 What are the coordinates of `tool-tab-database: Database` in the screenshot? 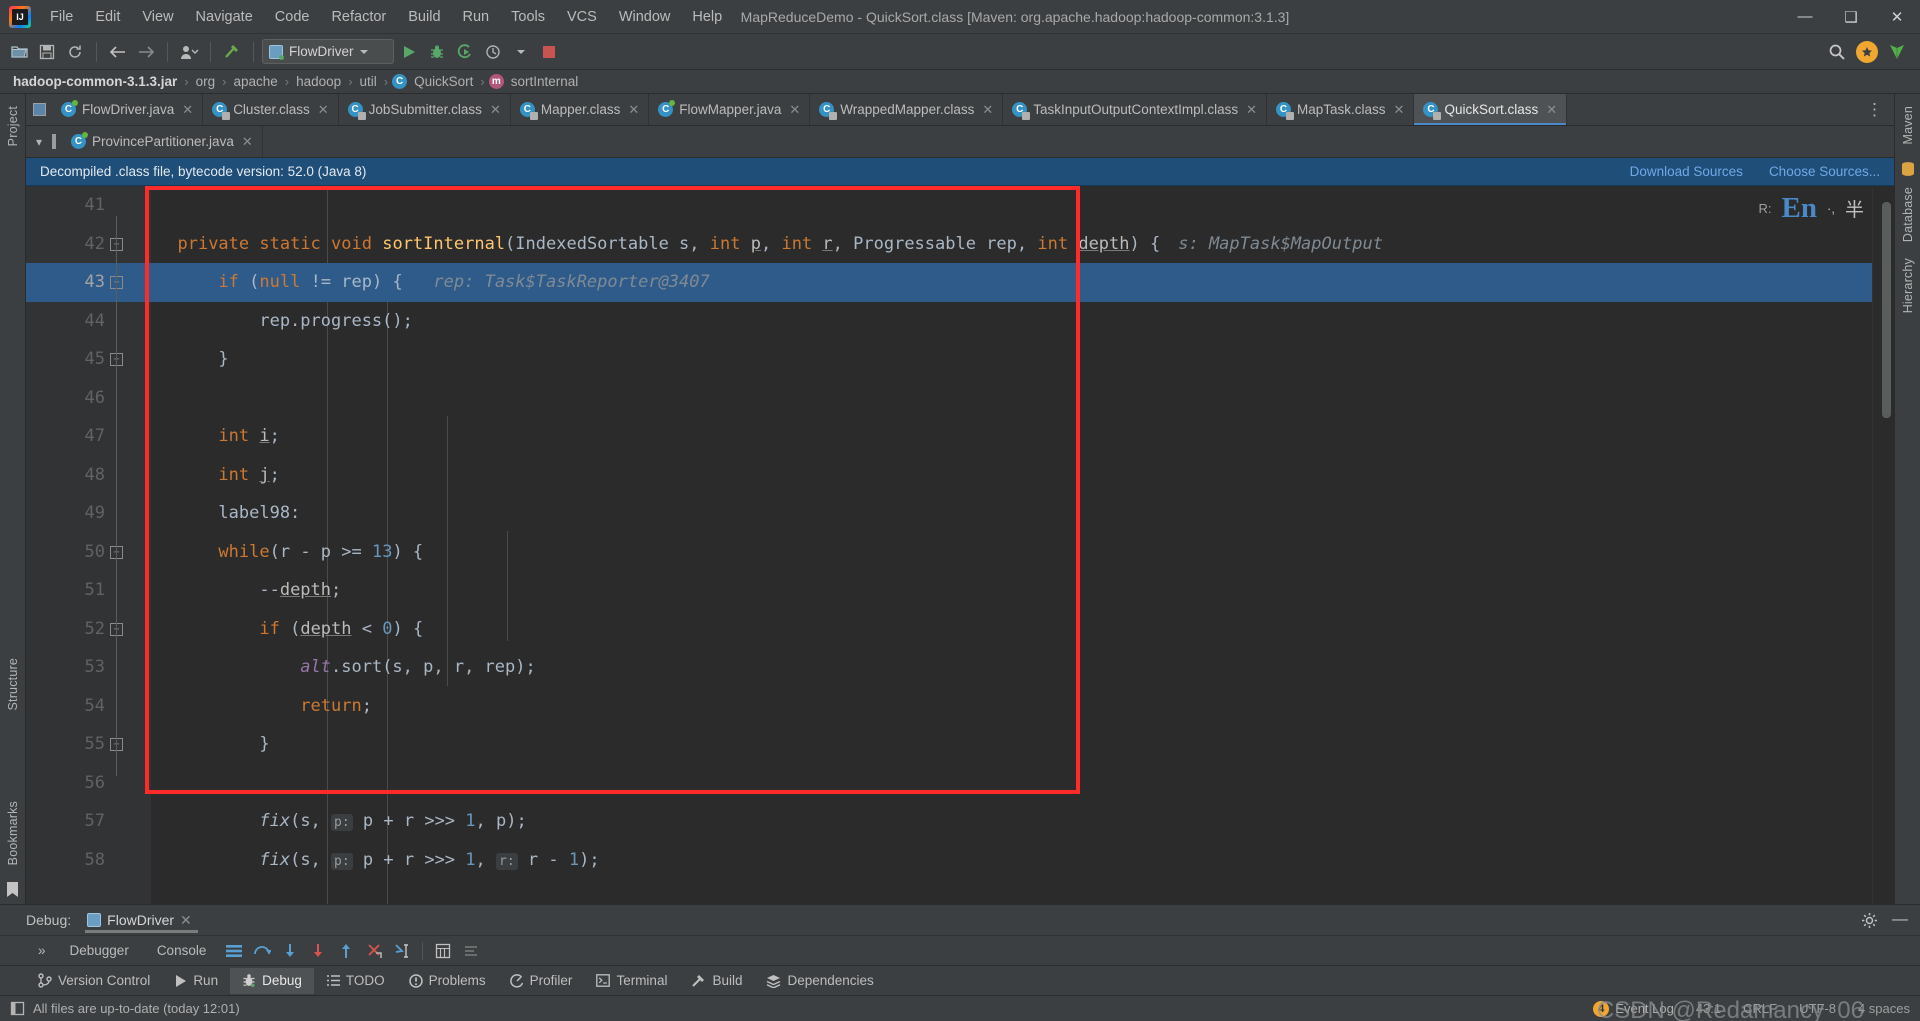 It's located at (1908, 214).